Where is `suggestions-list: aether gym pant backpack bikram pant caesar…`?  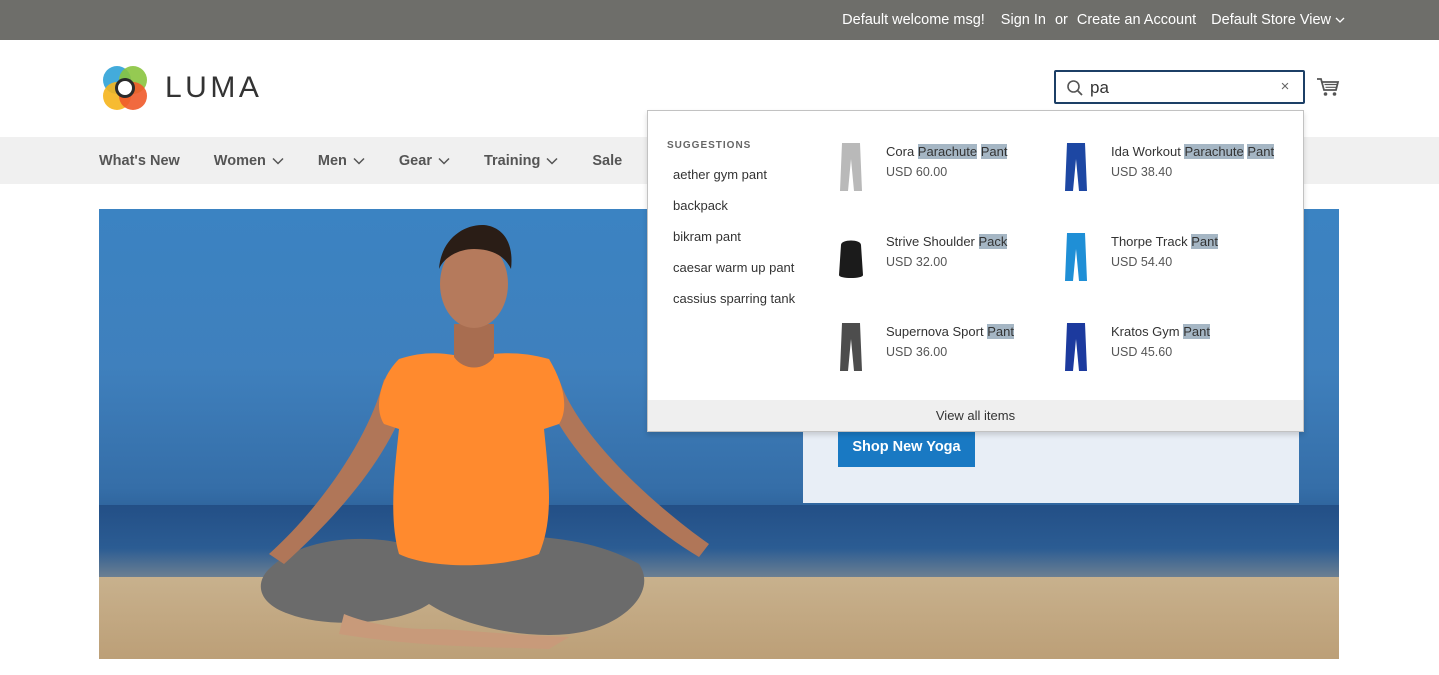
suggestions-list: aether gym pant backpack bikram pant caesar… is located at coordinates (734, 244).